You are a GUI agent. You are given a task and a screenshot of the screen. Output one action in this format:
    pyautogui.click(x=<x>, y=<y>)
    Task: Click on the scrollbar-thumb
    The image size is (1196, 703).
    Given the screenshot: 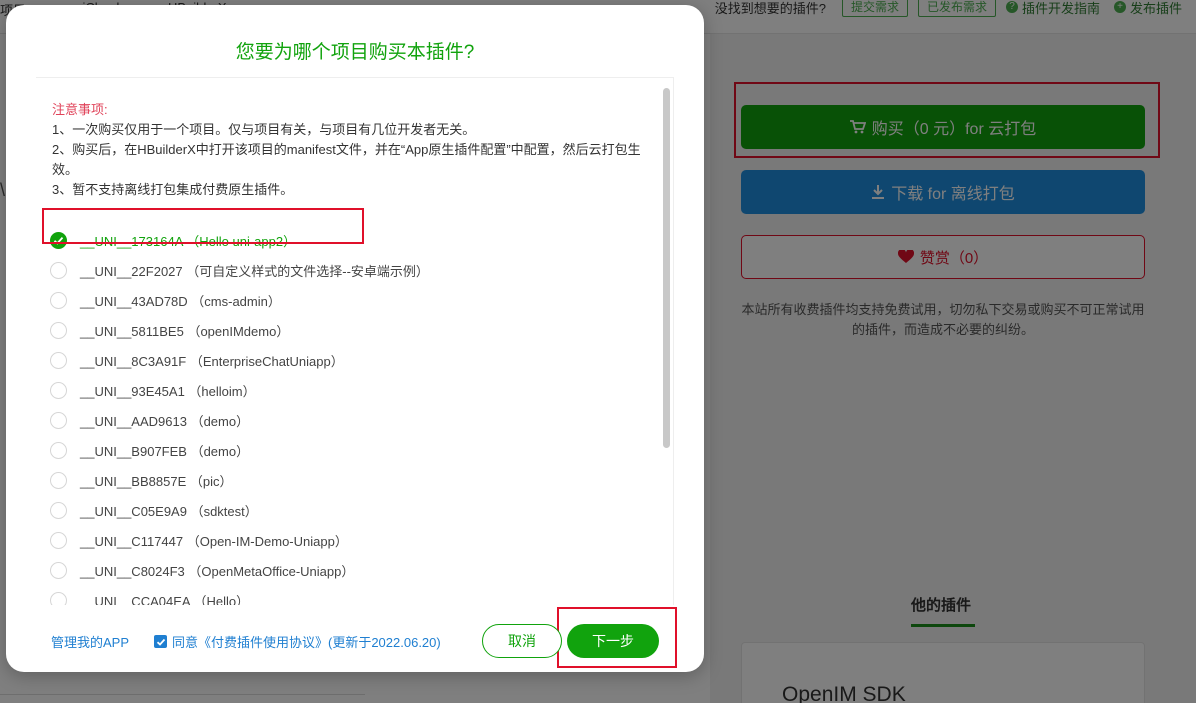 What is the action you would take?
    pyautogui.click(x=666, y=268)
    